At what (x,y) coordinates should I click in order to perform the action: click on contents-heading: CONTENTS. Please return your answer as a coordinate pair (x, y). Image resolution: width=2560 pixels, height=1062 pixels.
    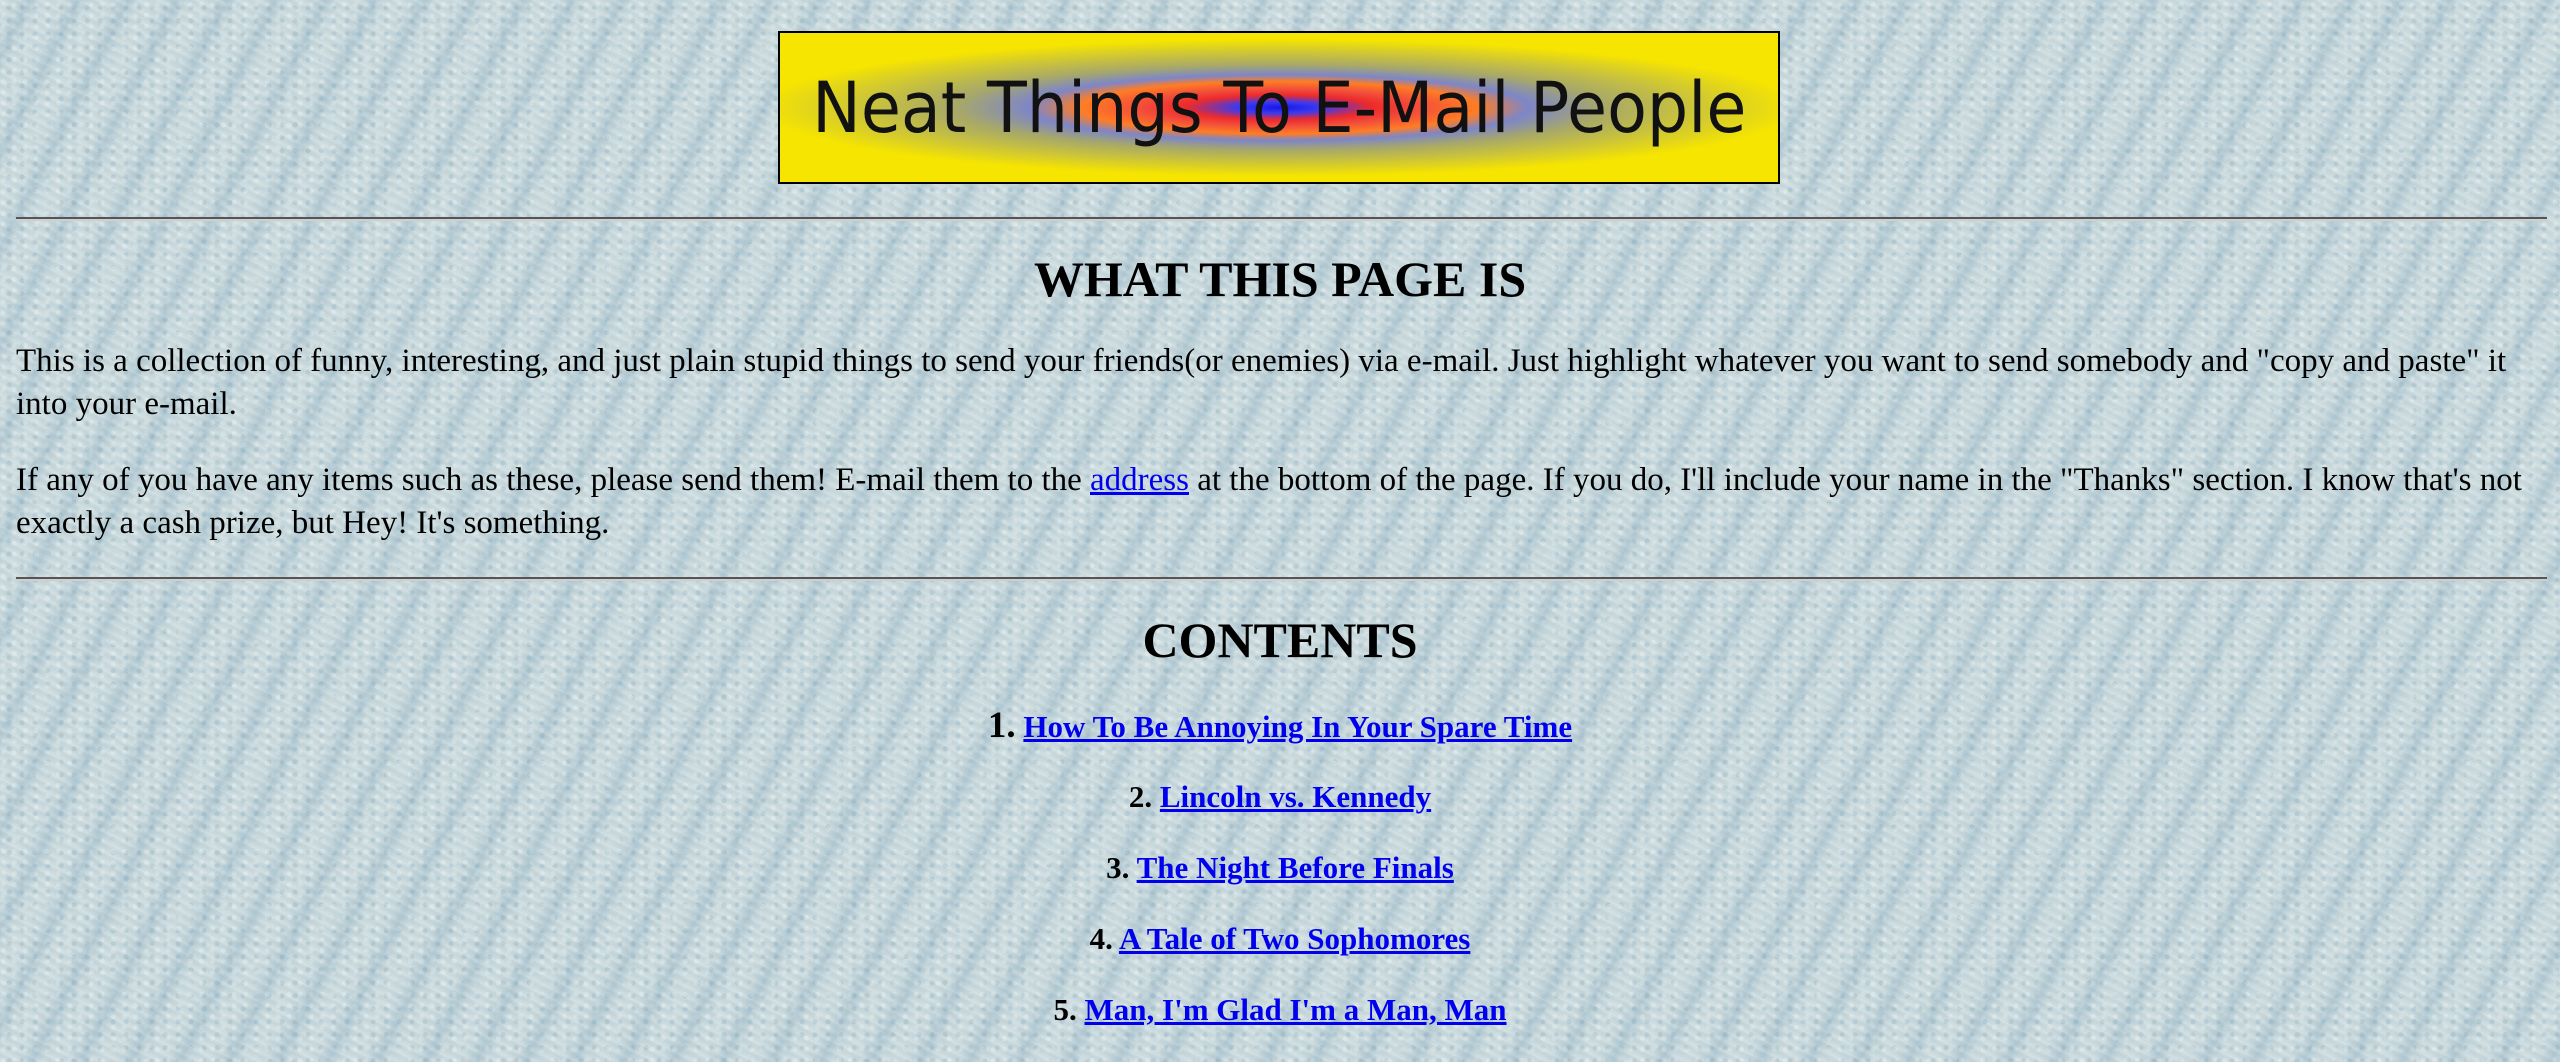
    Looking at the image, I should click on (1280, 640).